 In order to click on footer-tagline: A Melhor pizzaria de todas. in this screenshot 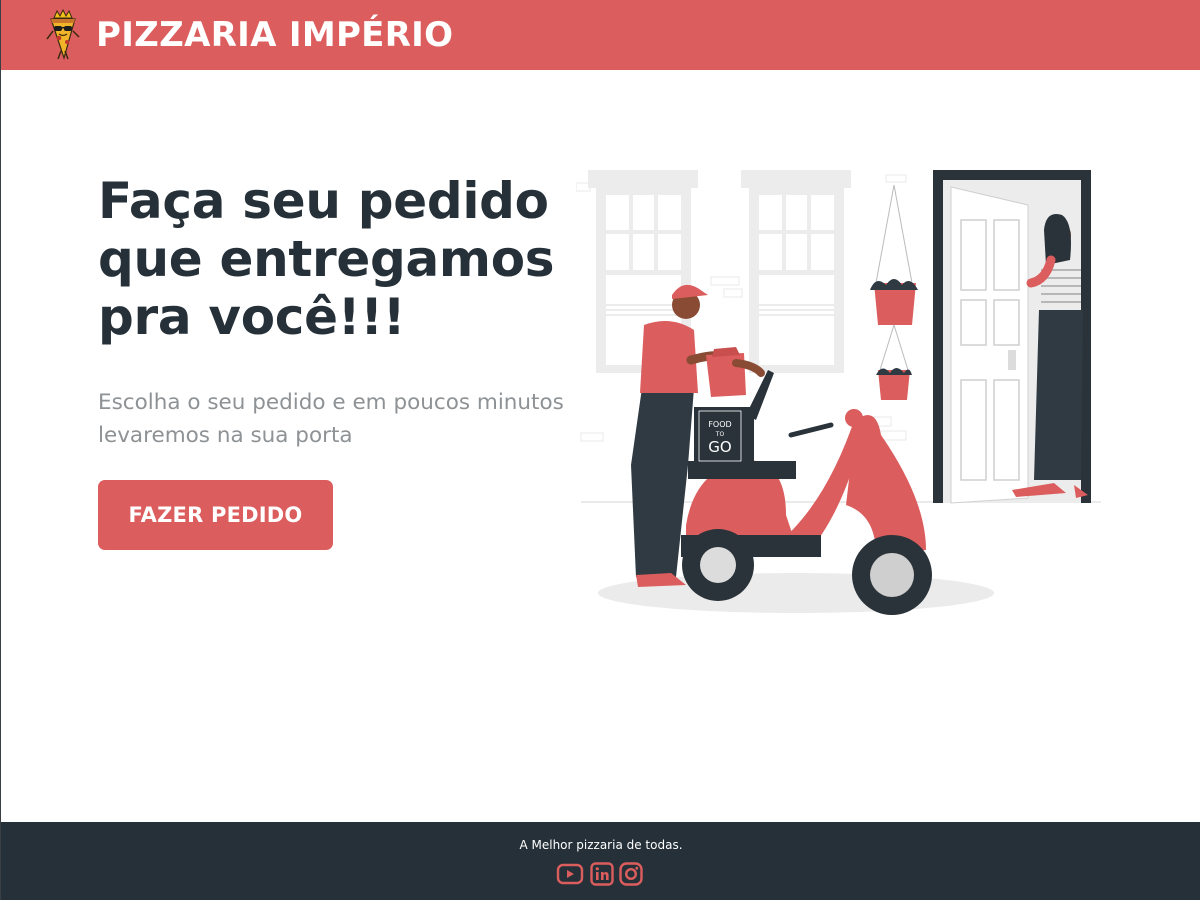, I will do `click(601, 845)`.